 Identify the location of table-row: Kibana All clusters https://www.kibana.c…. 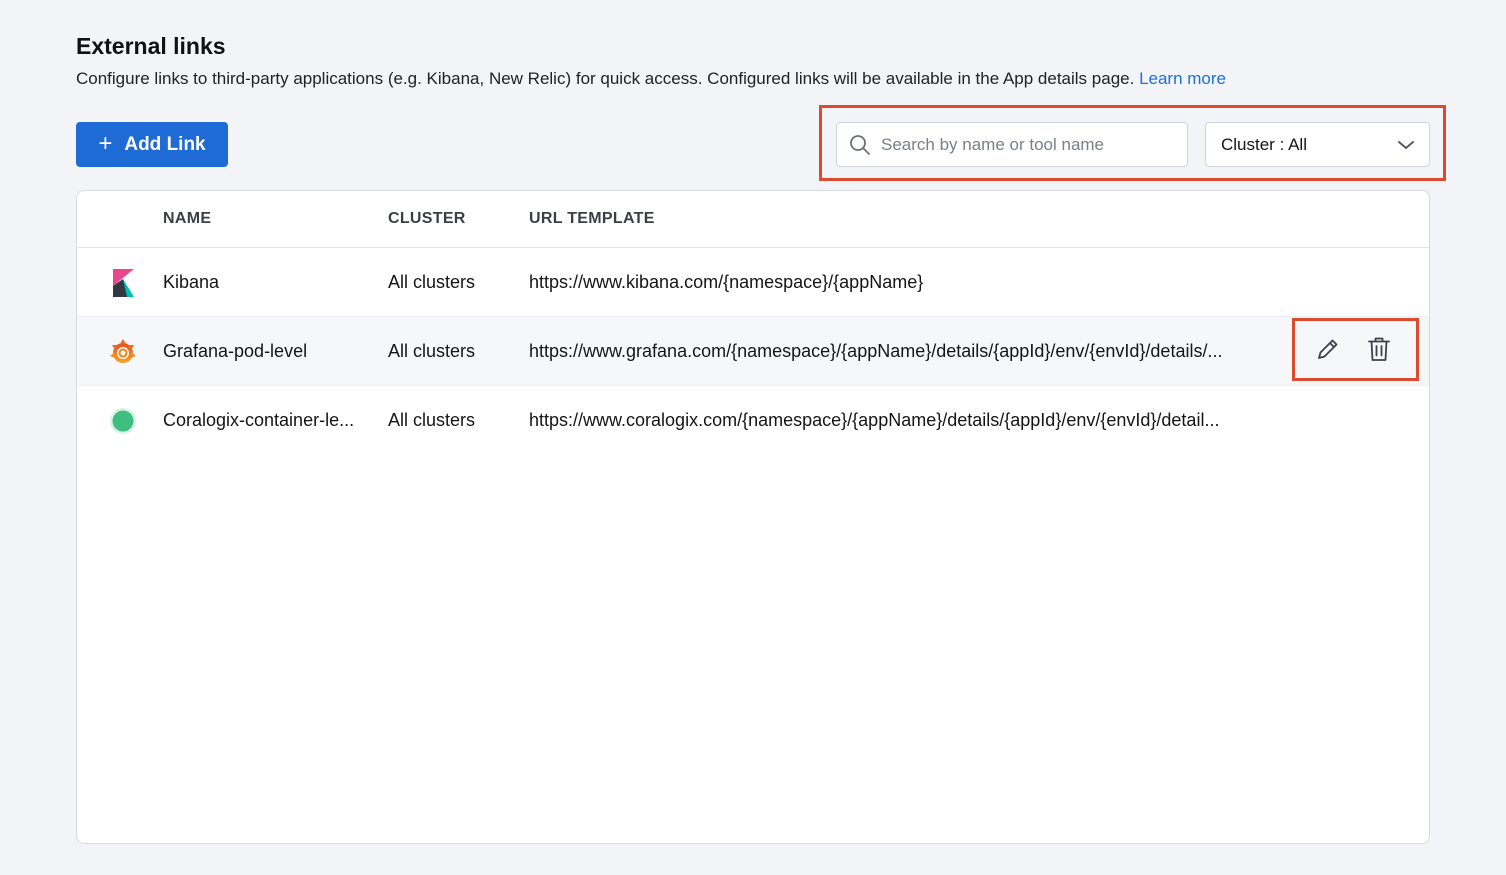
(753, 282).